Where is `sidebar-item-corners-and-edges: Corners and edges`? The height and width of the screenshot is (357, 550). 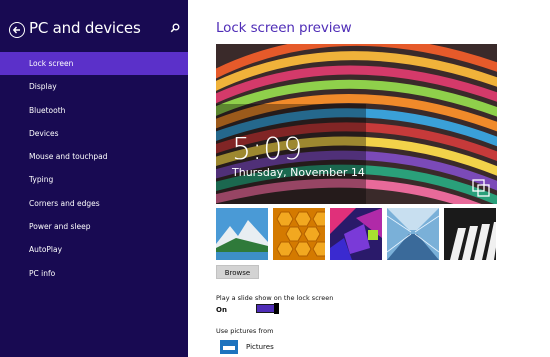
sidebar-item-corners-and-edges: Corners and edges is located at coordinates (94, 203).